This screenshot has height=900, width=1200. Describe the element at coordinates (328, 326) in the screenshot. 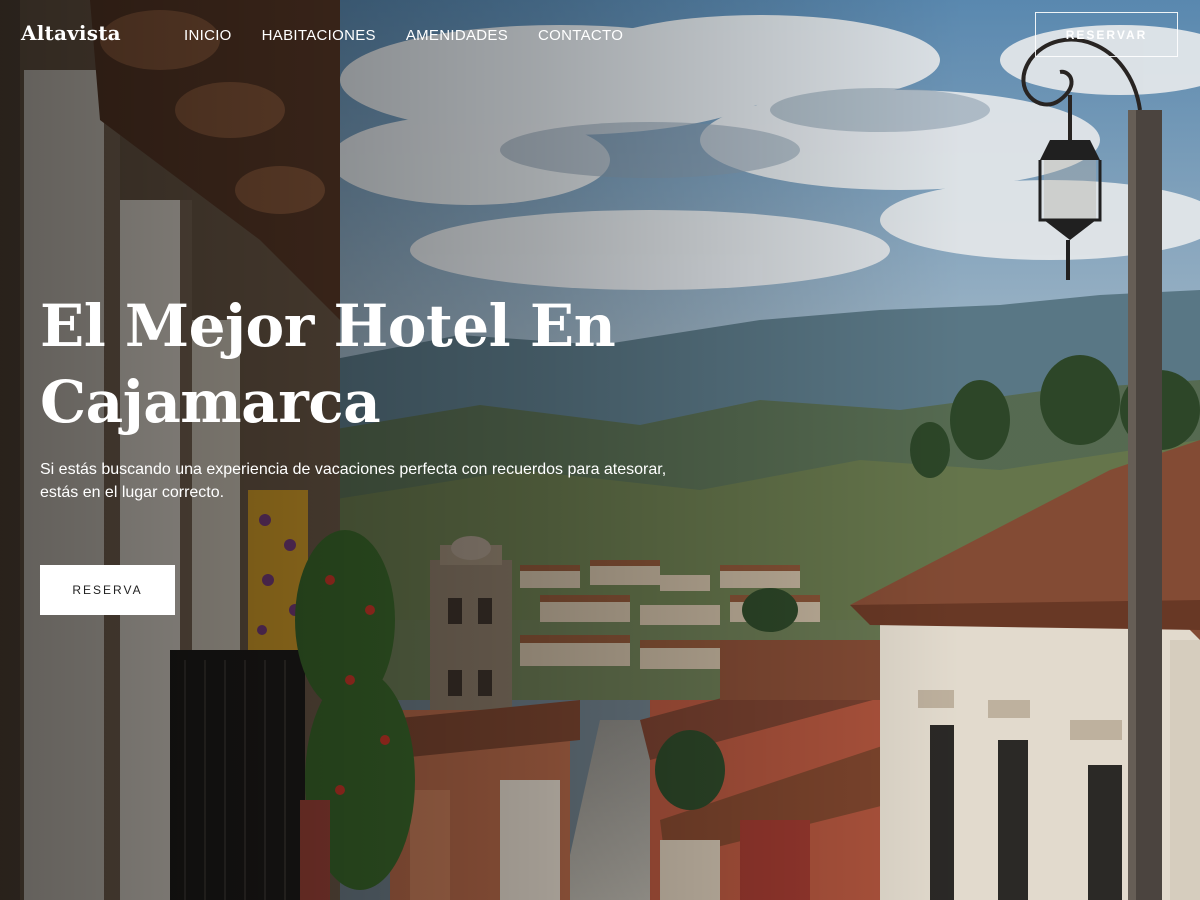

I see `hero-title-line-1: El Mejor Hotel En` at that location.